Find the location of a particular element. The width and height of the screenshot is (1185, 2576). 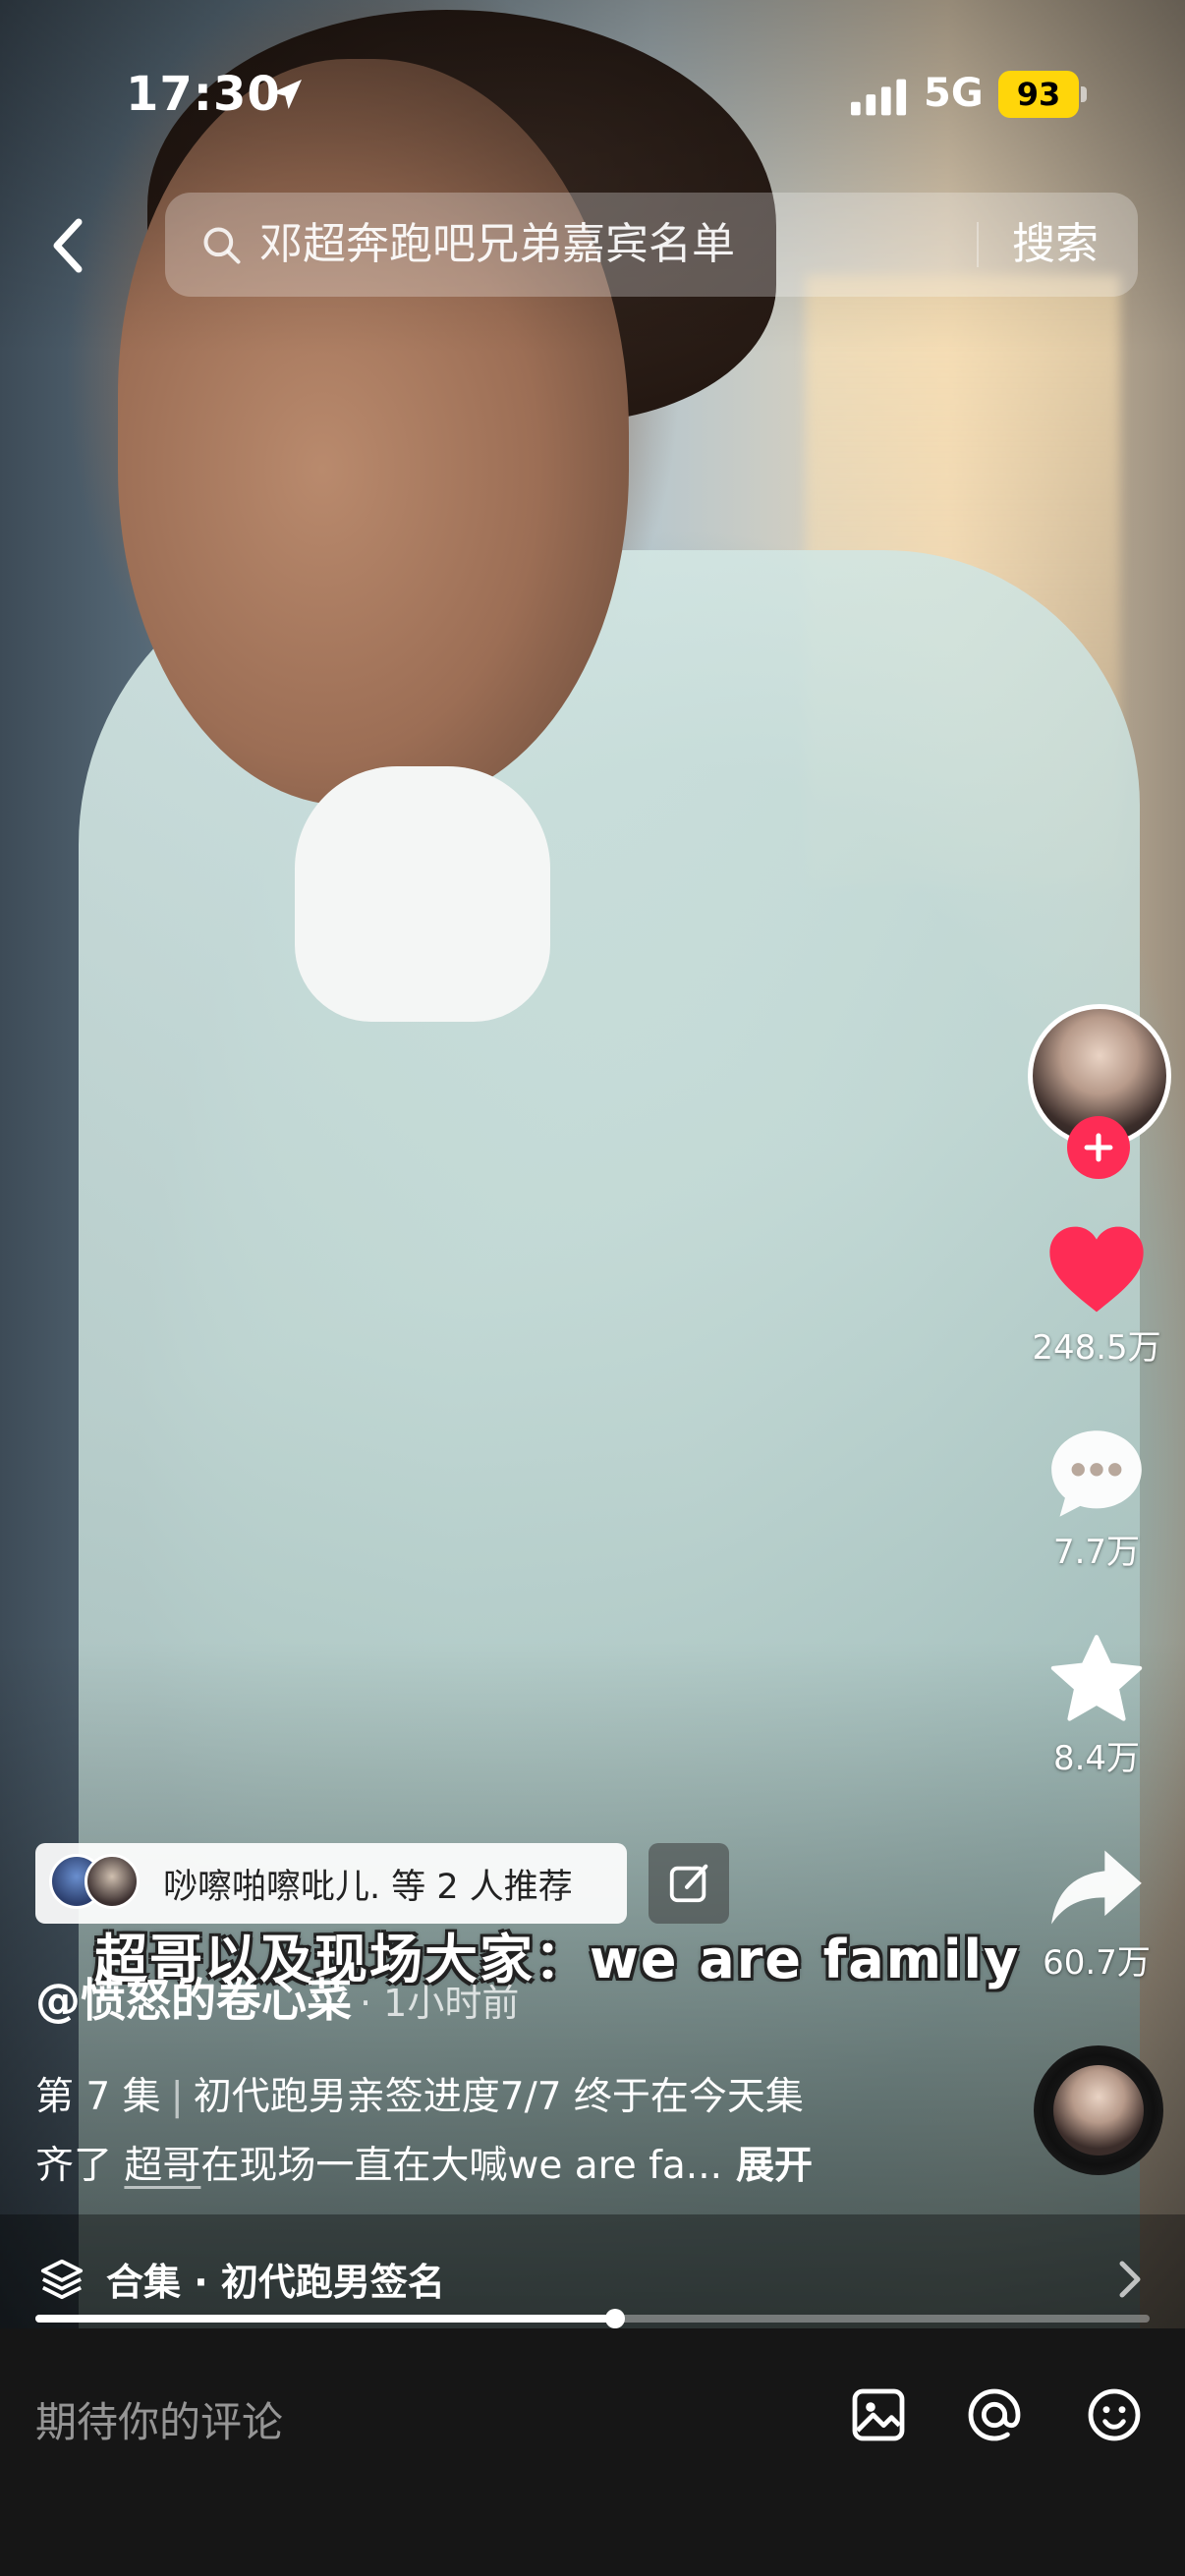

progress-knob is located at coordinates (614, 2318).